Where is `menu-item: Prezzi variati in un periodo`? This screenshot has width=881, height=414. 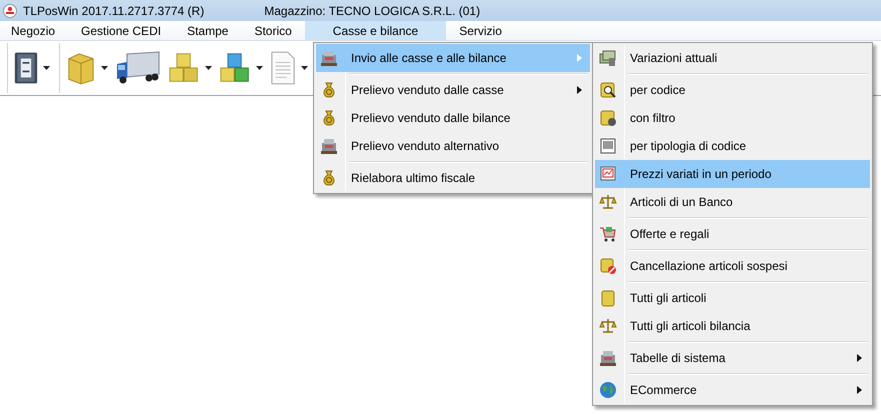
menu-item: Prezzi variati in un periodo is located at coordinates (732, 174).